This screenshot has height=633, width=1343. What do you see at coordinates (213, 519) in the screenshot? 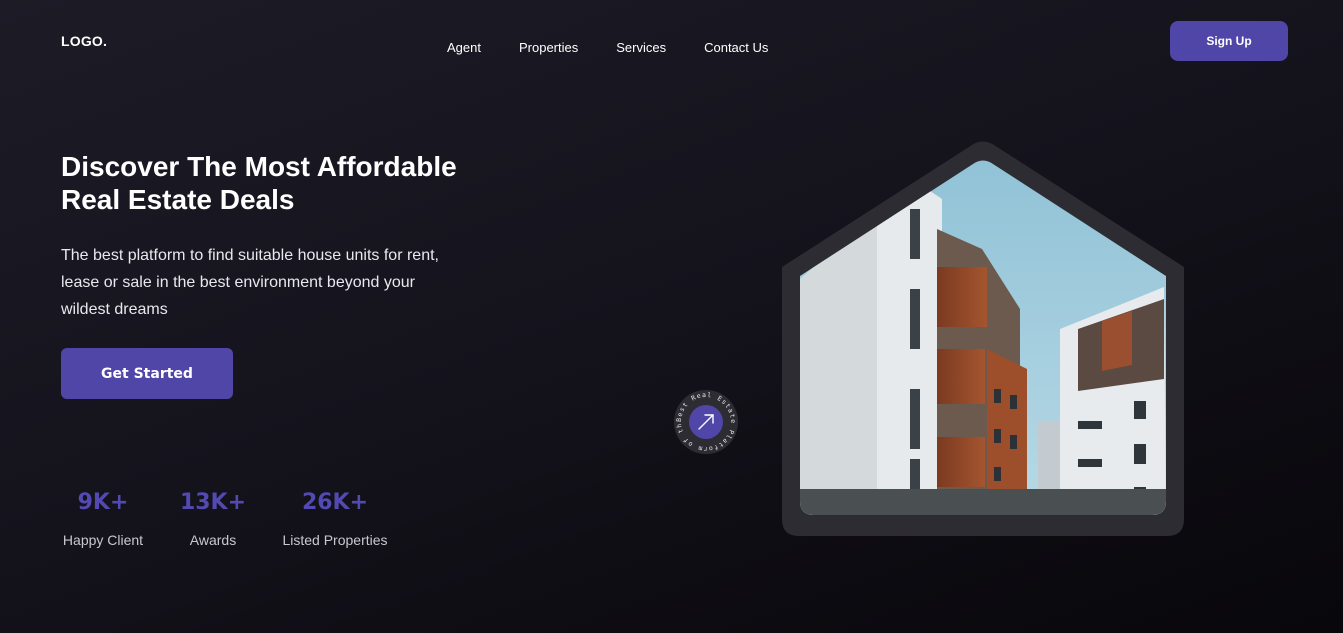
I see `stat-awards: 13K+ Awards` at bounding box center [213, 519].